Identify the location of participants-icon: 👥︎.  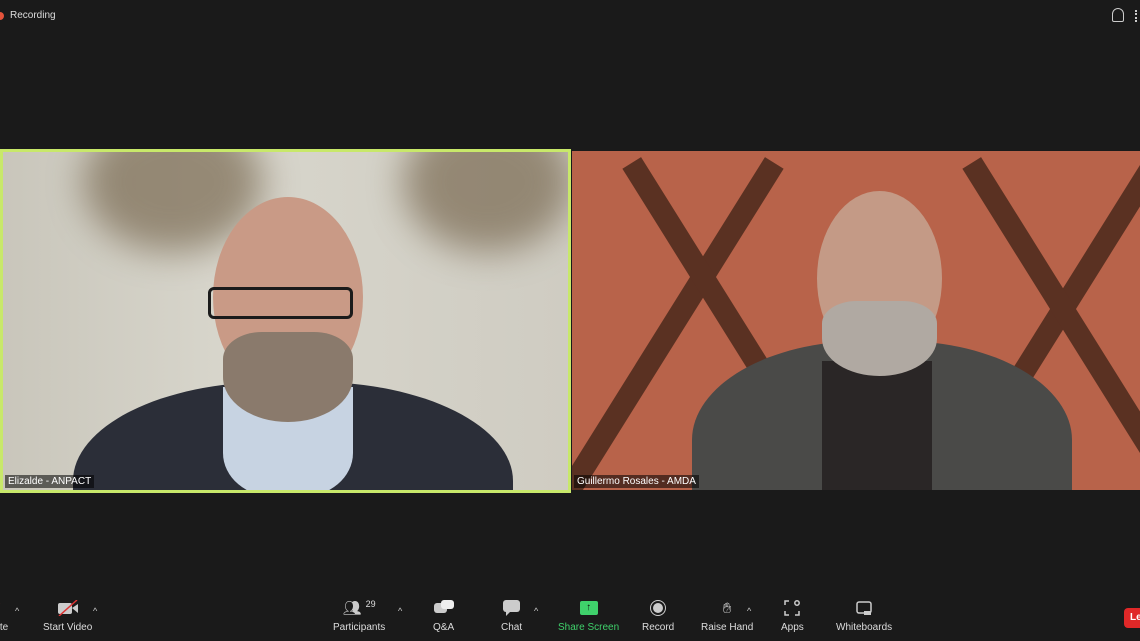
(352, 608).